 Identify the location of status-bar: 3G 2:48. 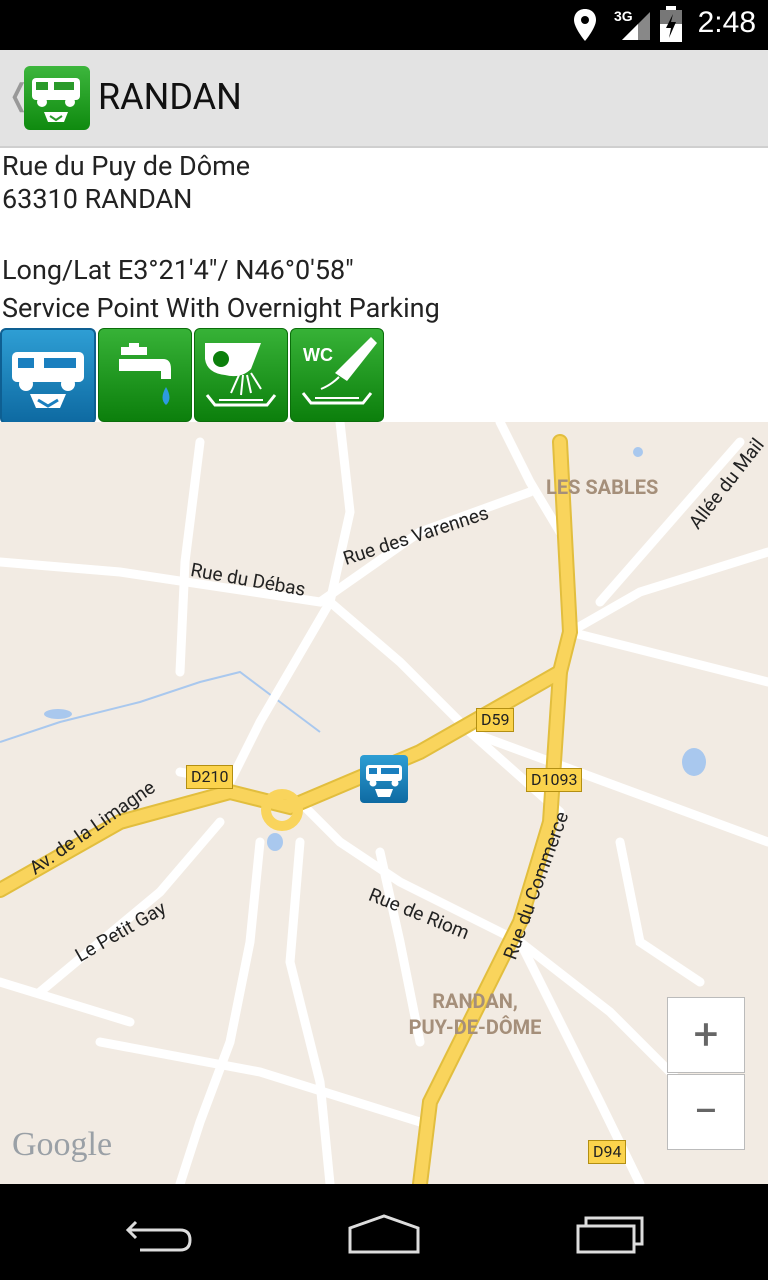
(384, 25).